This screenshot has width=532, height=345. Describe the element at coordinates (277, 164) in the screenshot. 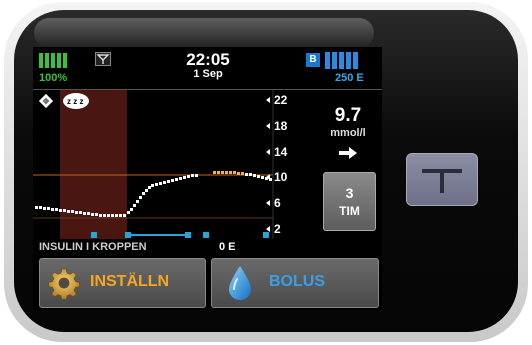

I see `y-axis-ticks: 22 18 14 10 6 2` at that location.